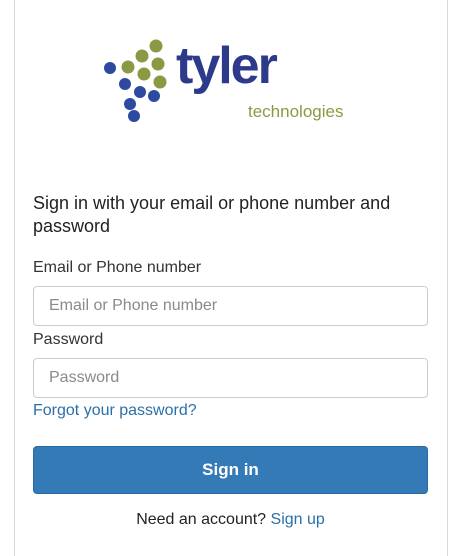  What do you see at coordinates (230, 378) in the screenshot?
I see `password-input` at bounding box center [230, 378].